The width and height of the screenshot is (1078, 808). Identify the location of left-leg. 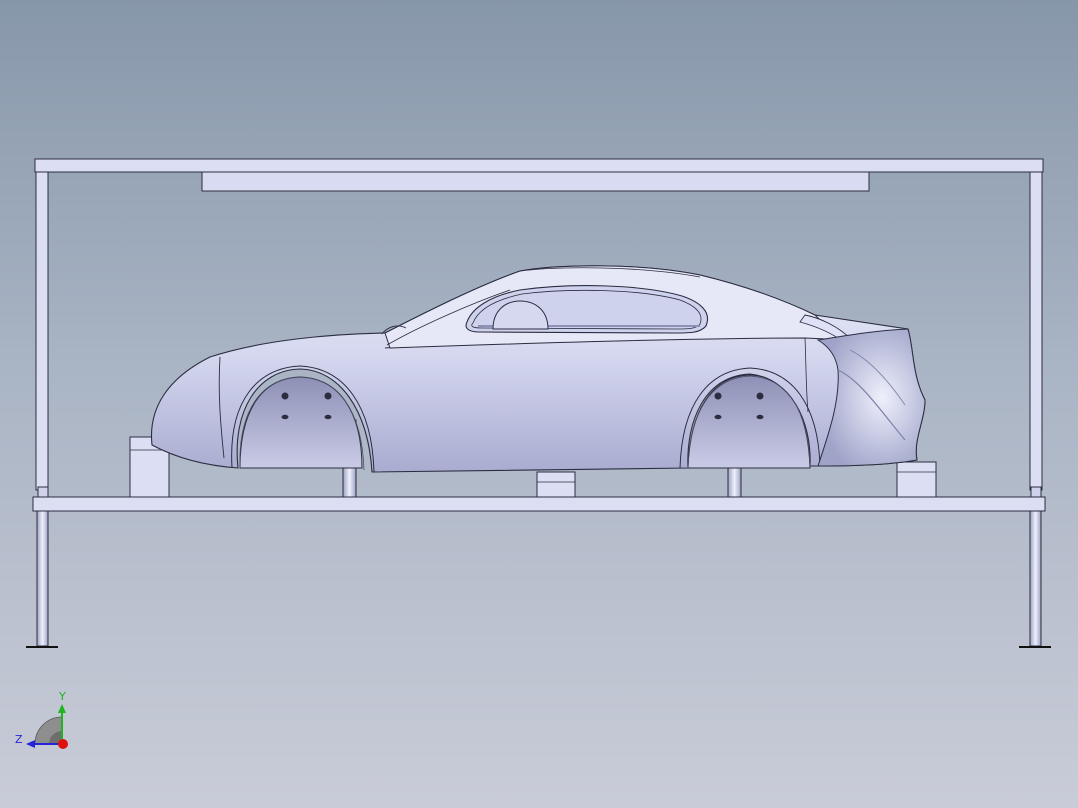
(42, 578).